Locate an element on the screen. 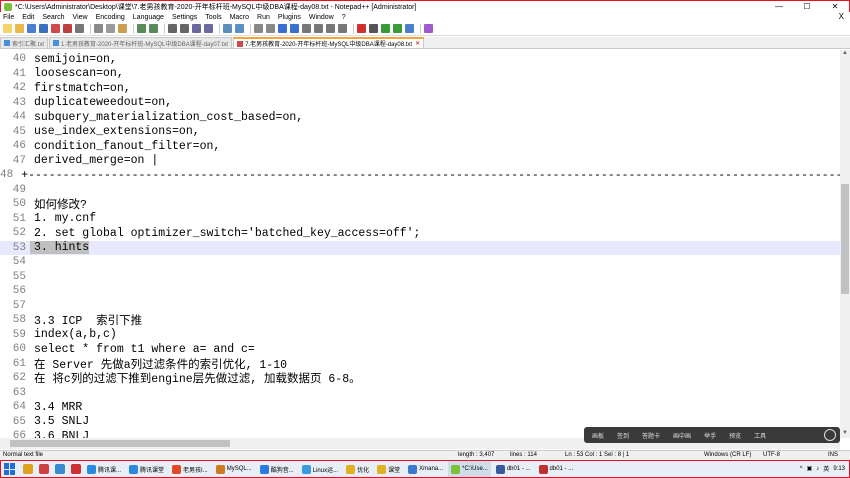  chevron-up-icon: ^ is located at coordinates (801, 469).